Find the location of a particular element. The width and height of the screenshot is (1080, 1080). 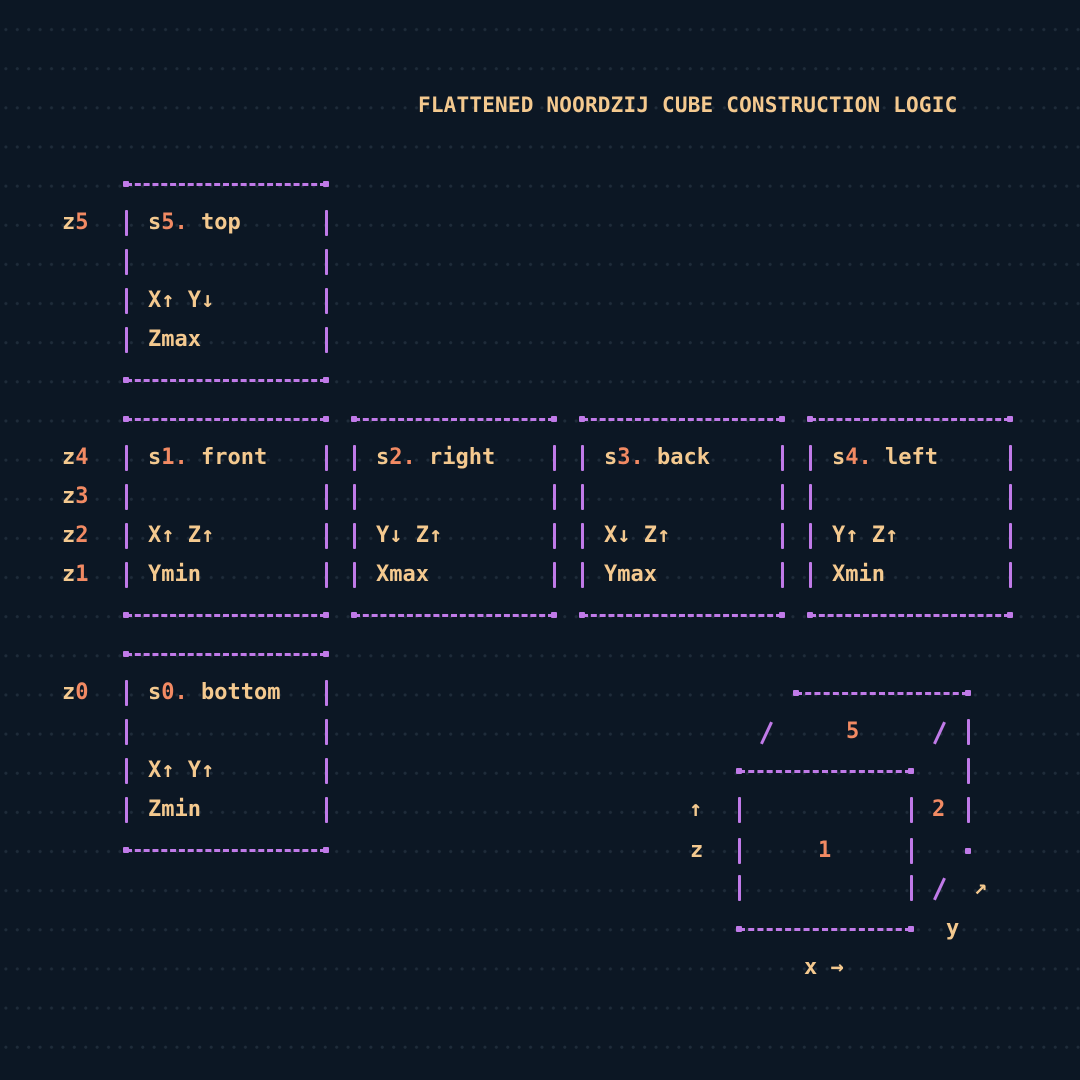

face-back-bottom-border is located at coordinates (682, 615).